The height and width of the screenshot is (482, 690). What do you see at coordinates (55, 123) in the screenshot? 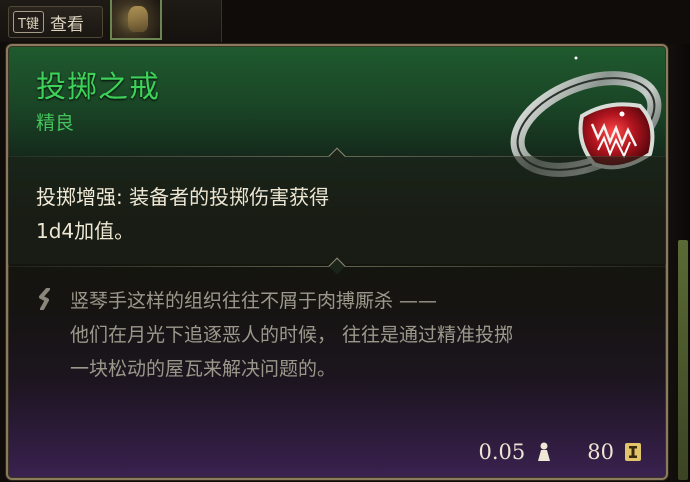
I see `item-rarity: 精良` at bounding box center [55, 123].